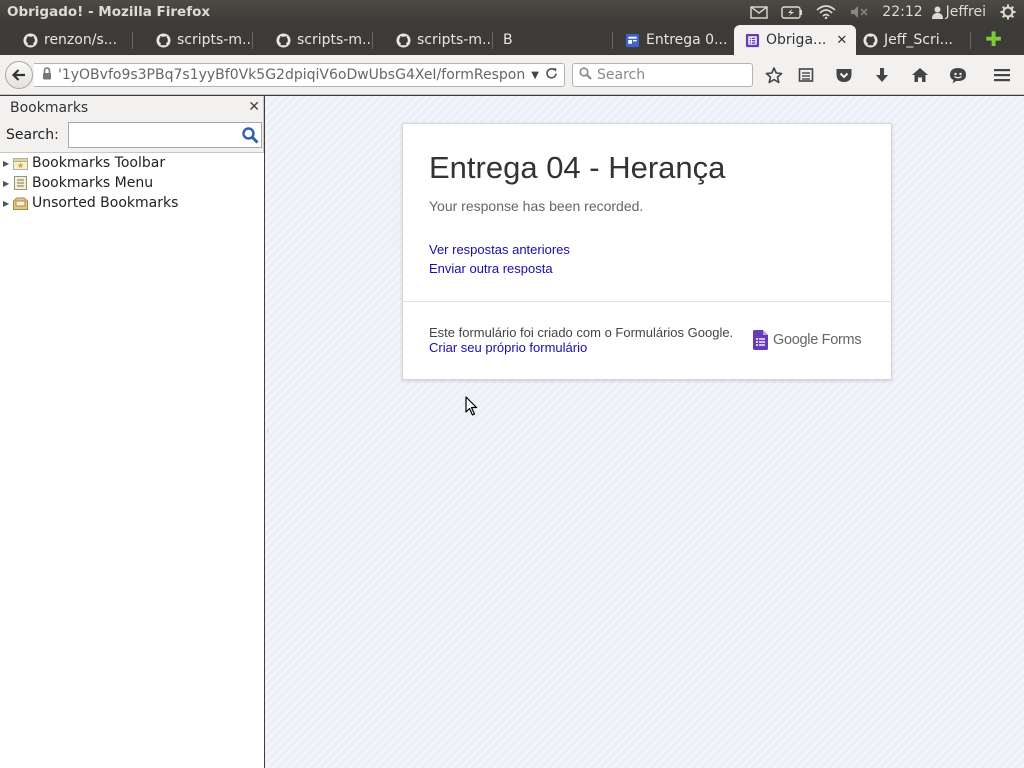  I want to click on google-forms-wordmark: Google Forms, so click(817, 340).